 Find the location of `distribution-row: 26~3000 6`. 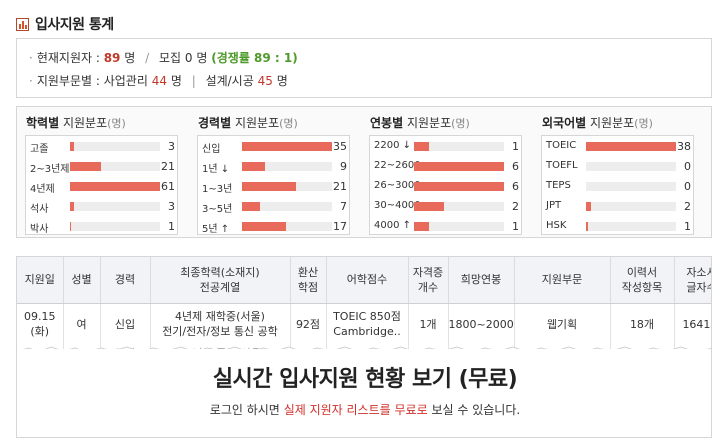

distribution-row: 26~3000 6 is located at coordinates (446, 186).